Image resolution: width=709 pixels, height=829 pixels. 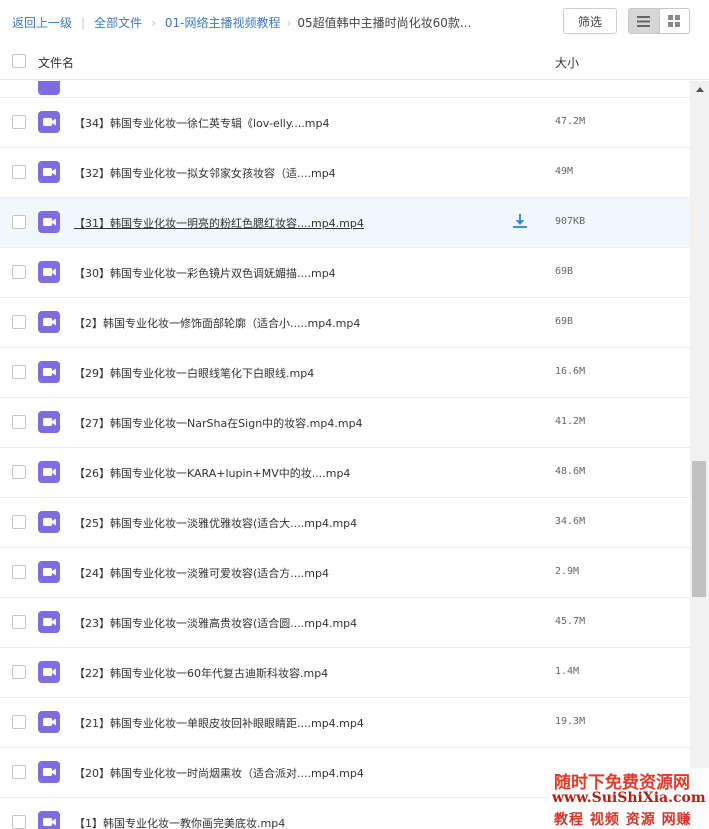 I want to click on file-name: 【29】韩国专业化妆一白眼线笔化下白眼线.mp4, so click(x=194, y=373).